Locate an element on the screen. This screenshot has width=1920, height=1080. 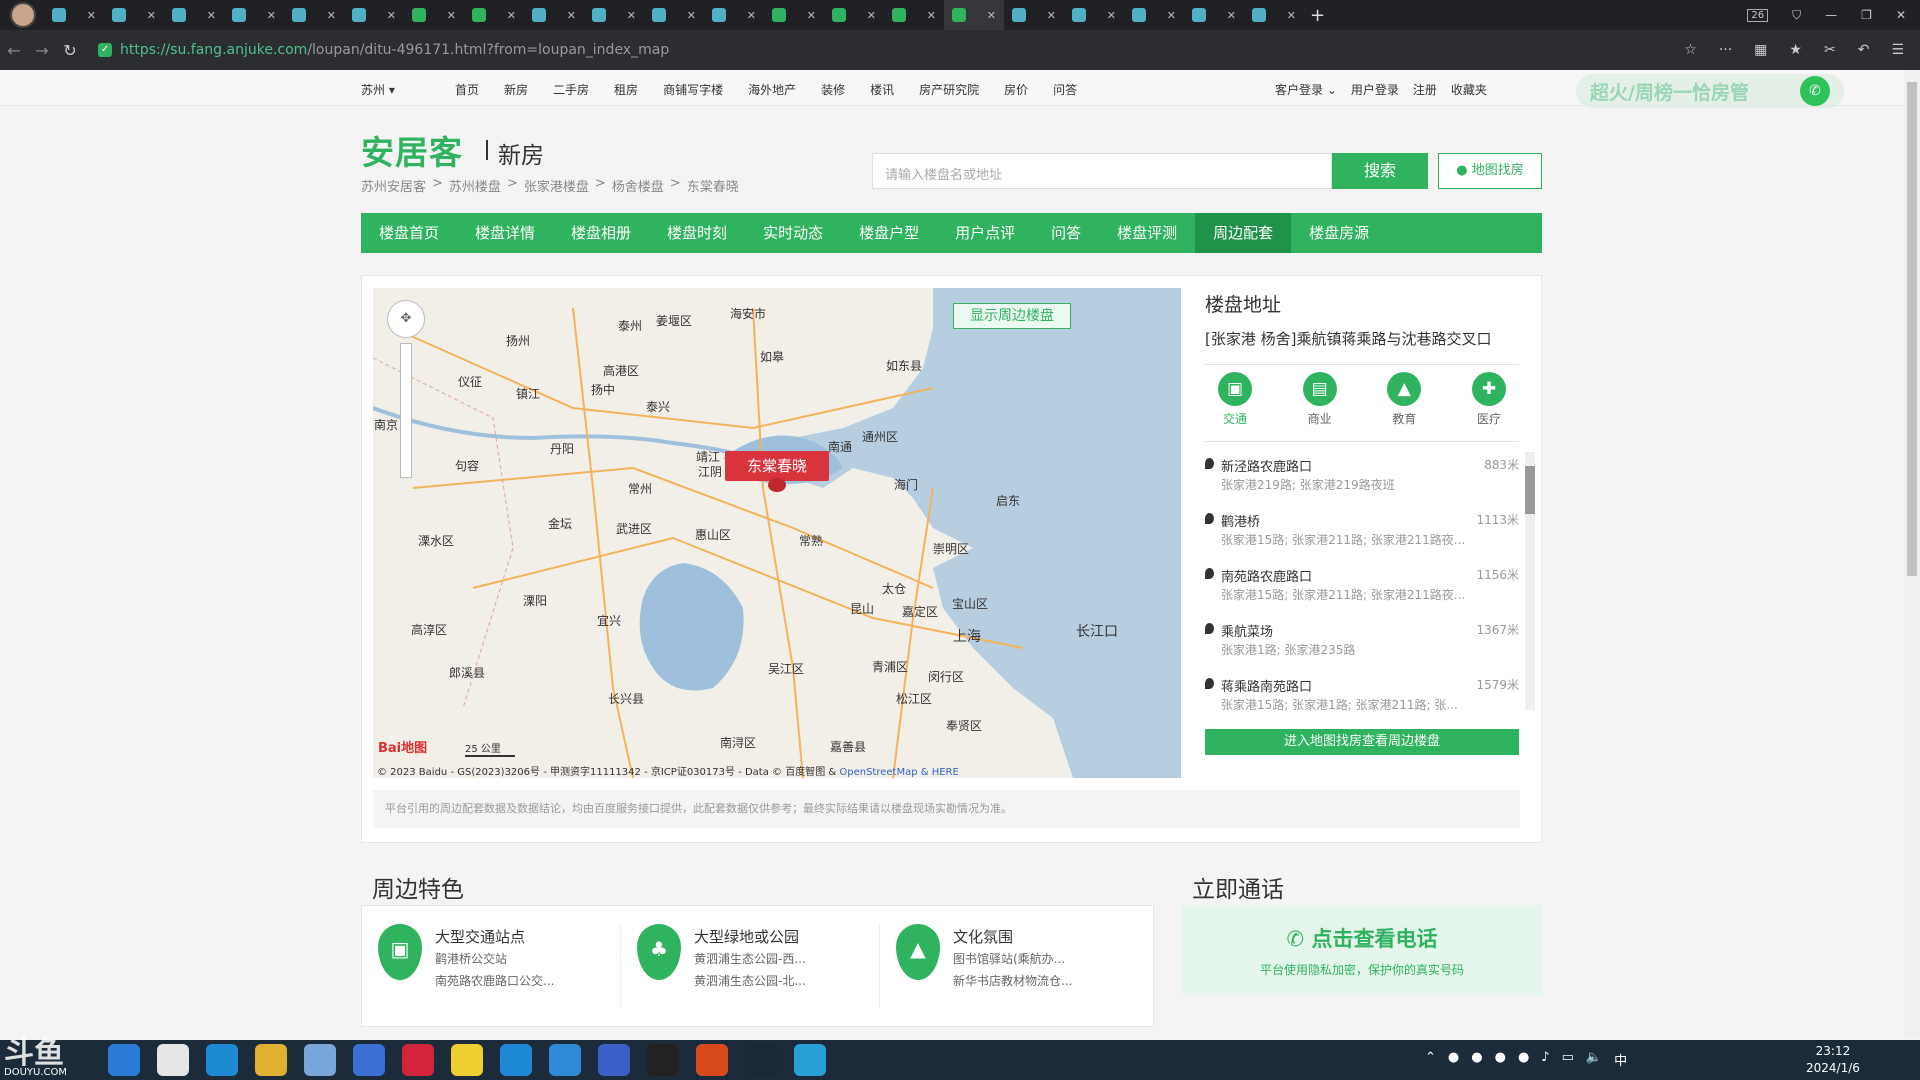
taskbar-clock: 23:12 2024/1/6 is located at coordinates (1833, 1060).